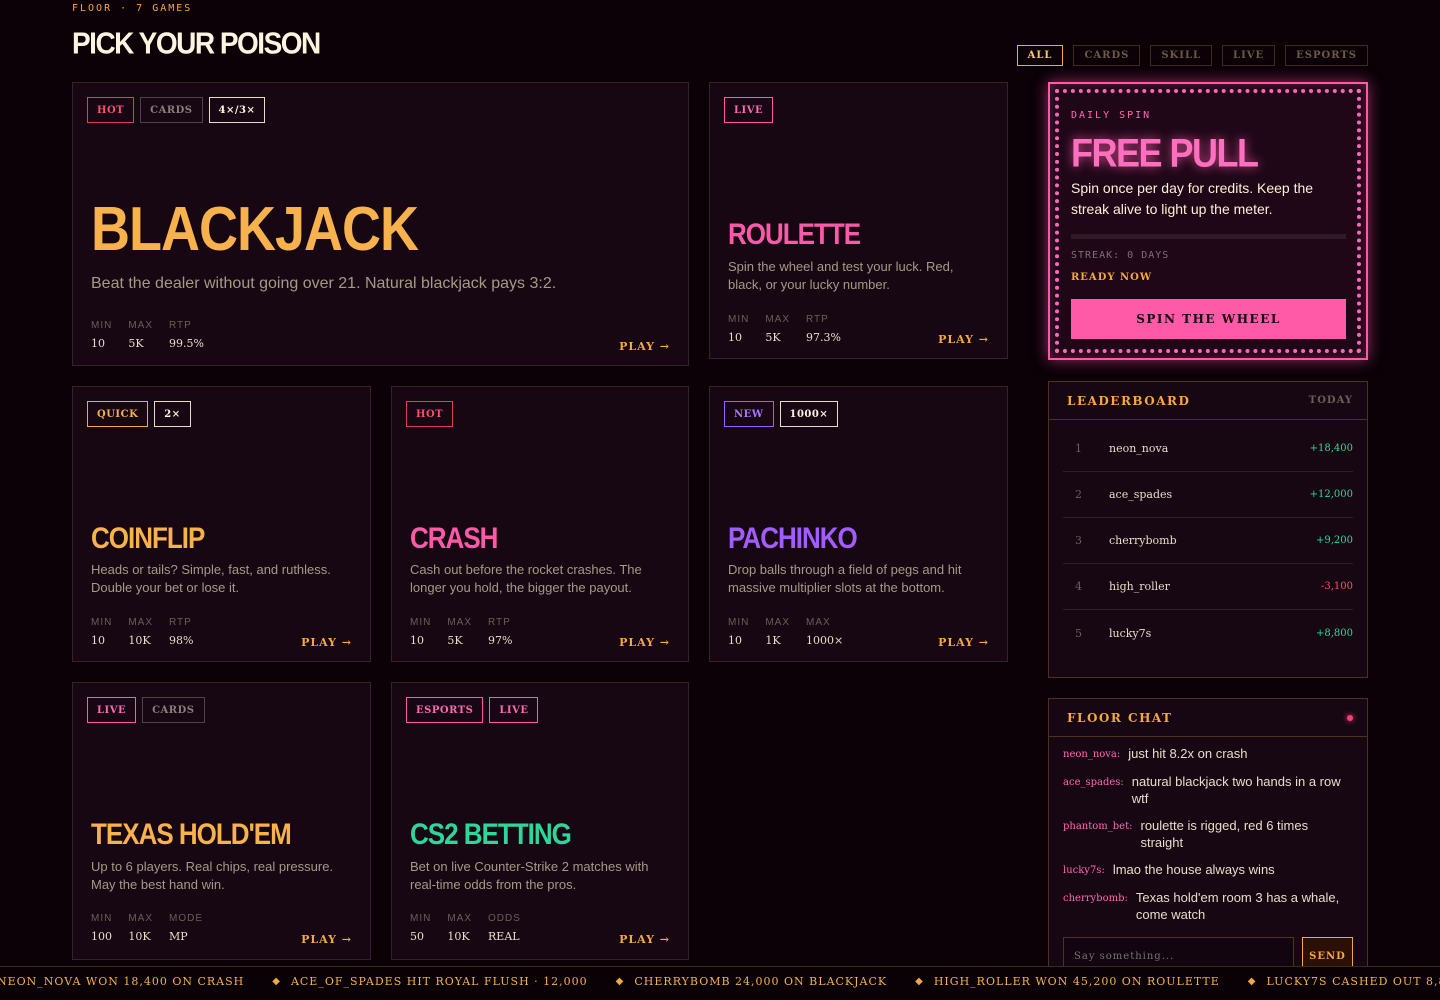 Image resolution: width=1440 pixels, height=1000 pixels. I want to click on filter-bar: ALL CARDS SKILL LIVE ESPORTS, so click(1192, 55).